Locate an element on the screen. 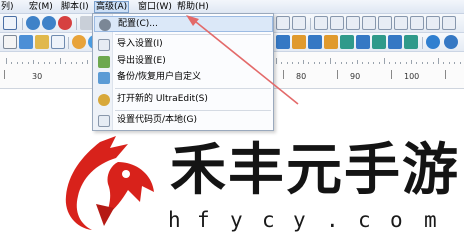 The height and width of the screenshot is (241, 464). grid-icon is located at coordinates (395, 42).